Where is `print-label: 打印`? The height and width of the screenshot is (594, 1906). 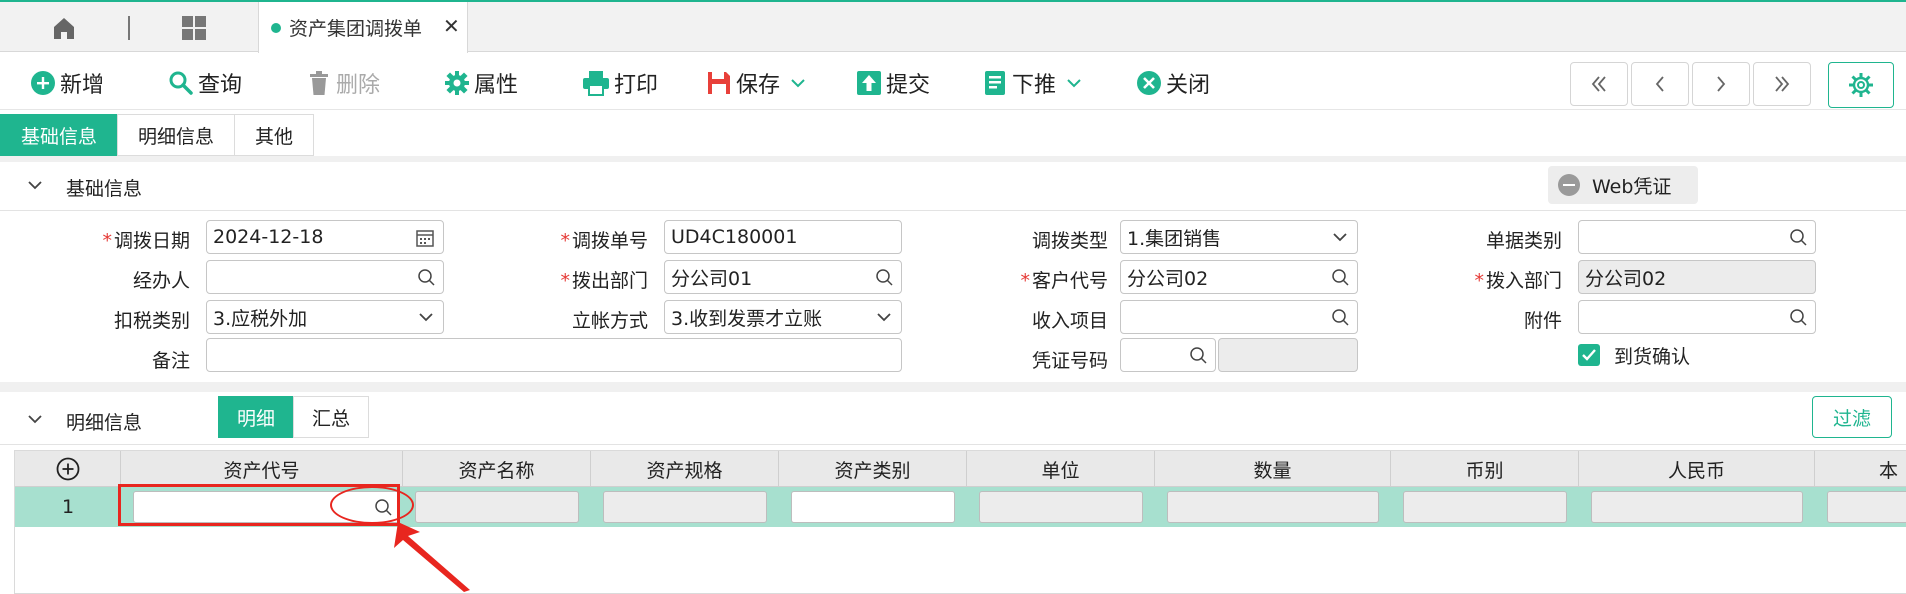 print-label: 打印 is located at coordinates (636, 85).